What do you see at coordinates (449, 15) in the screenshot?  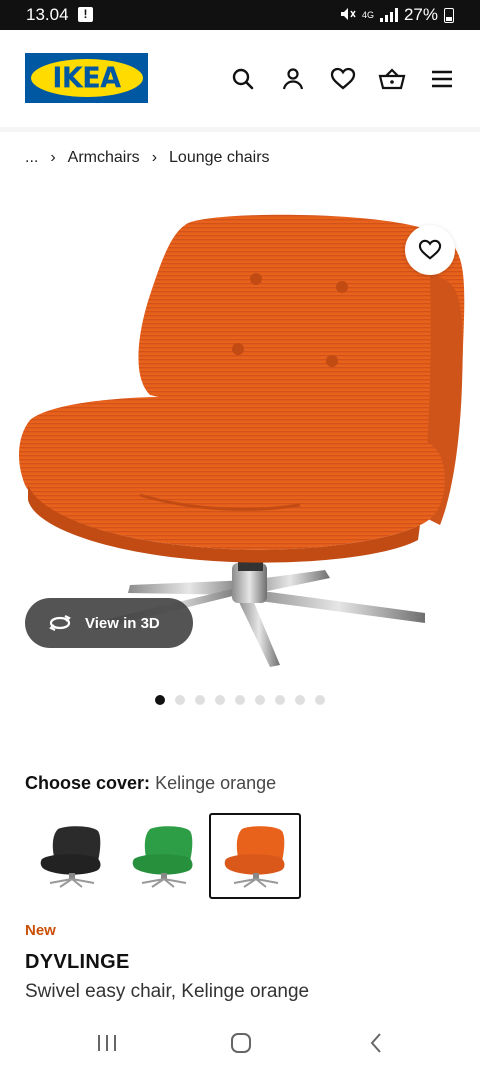 I see `battery-icon` at bounding box center [449, 15].